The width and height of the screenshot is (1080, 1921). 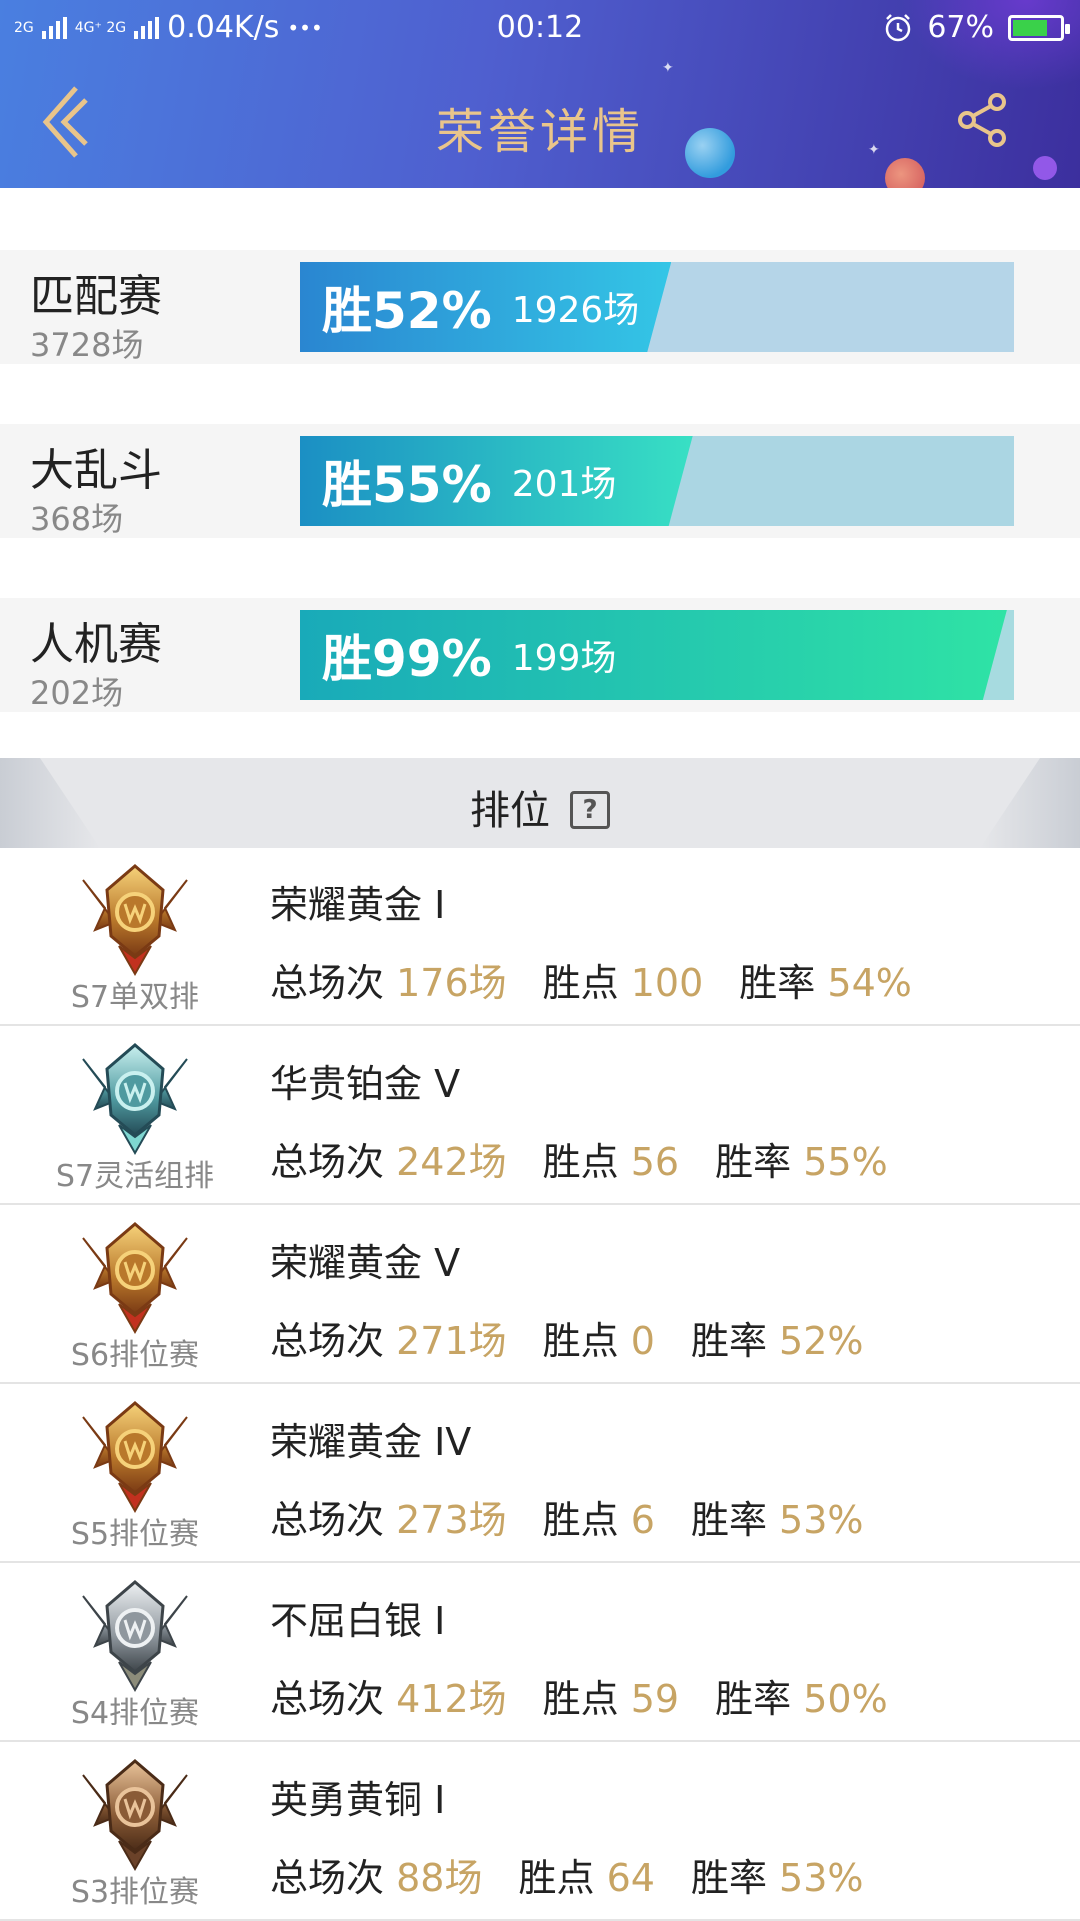 I want to click on total-games-value: 242场, so click(x=451, y=1162).